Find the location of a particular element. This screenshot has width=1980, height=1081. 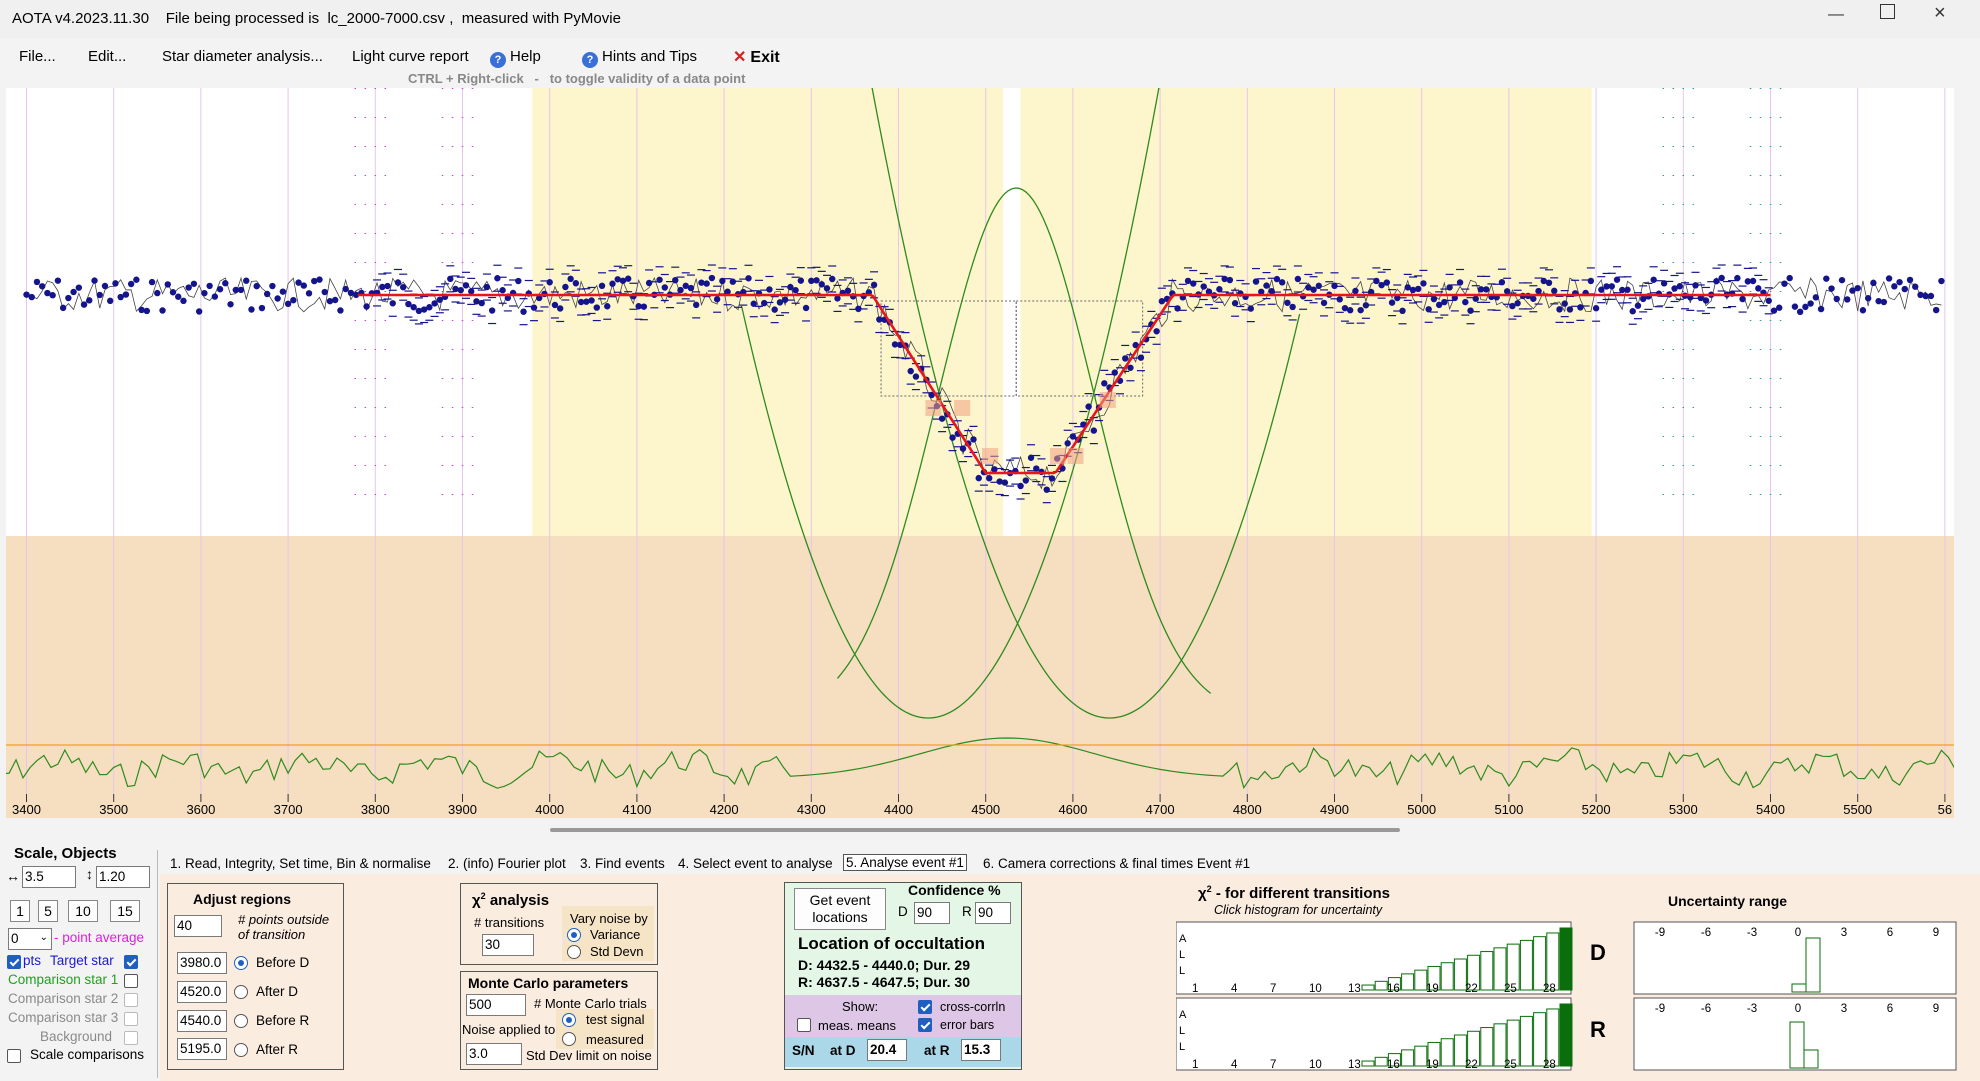

point-average-value: 0 is located at coordinates (15, 938).